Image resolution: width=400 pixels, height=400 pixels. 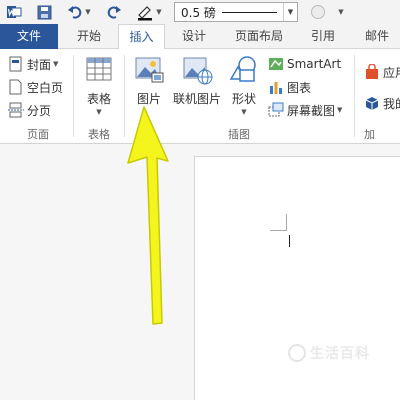 I want to click on screenshot-button: 屏幕截图 ▼, so click(x=305, y=110).